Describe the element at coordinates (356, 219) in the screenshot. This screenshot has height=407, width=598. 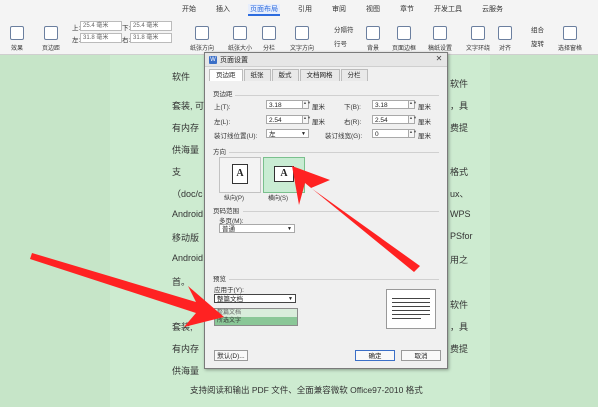
I see `red-arrow-to-landscape` at that location.